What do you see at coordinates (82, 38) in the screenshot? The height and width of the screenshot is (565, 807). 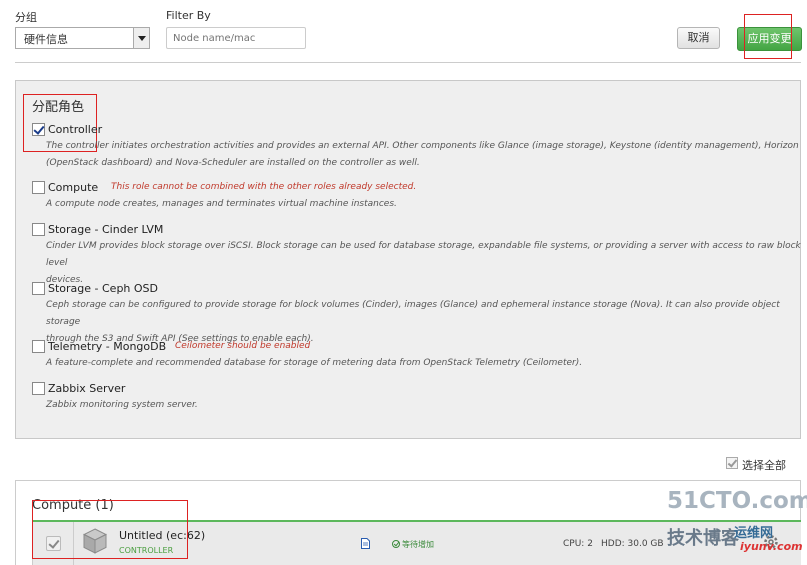 I see `group-select: 硬件信息` at bounding box center [82, 38].